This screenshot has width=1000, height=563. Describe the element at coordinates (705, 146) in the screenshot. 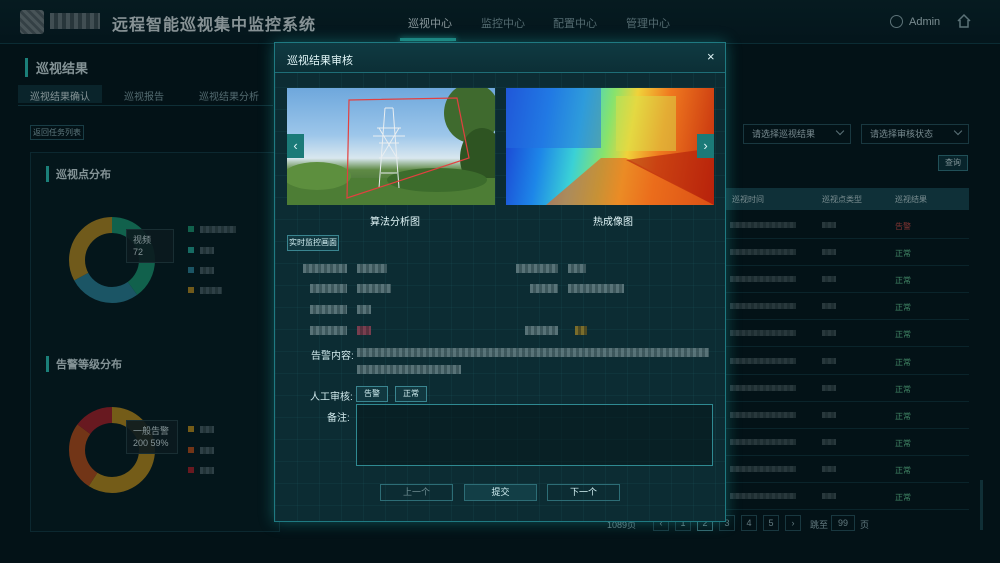

I see `image-next-arrow: ›` at that location.